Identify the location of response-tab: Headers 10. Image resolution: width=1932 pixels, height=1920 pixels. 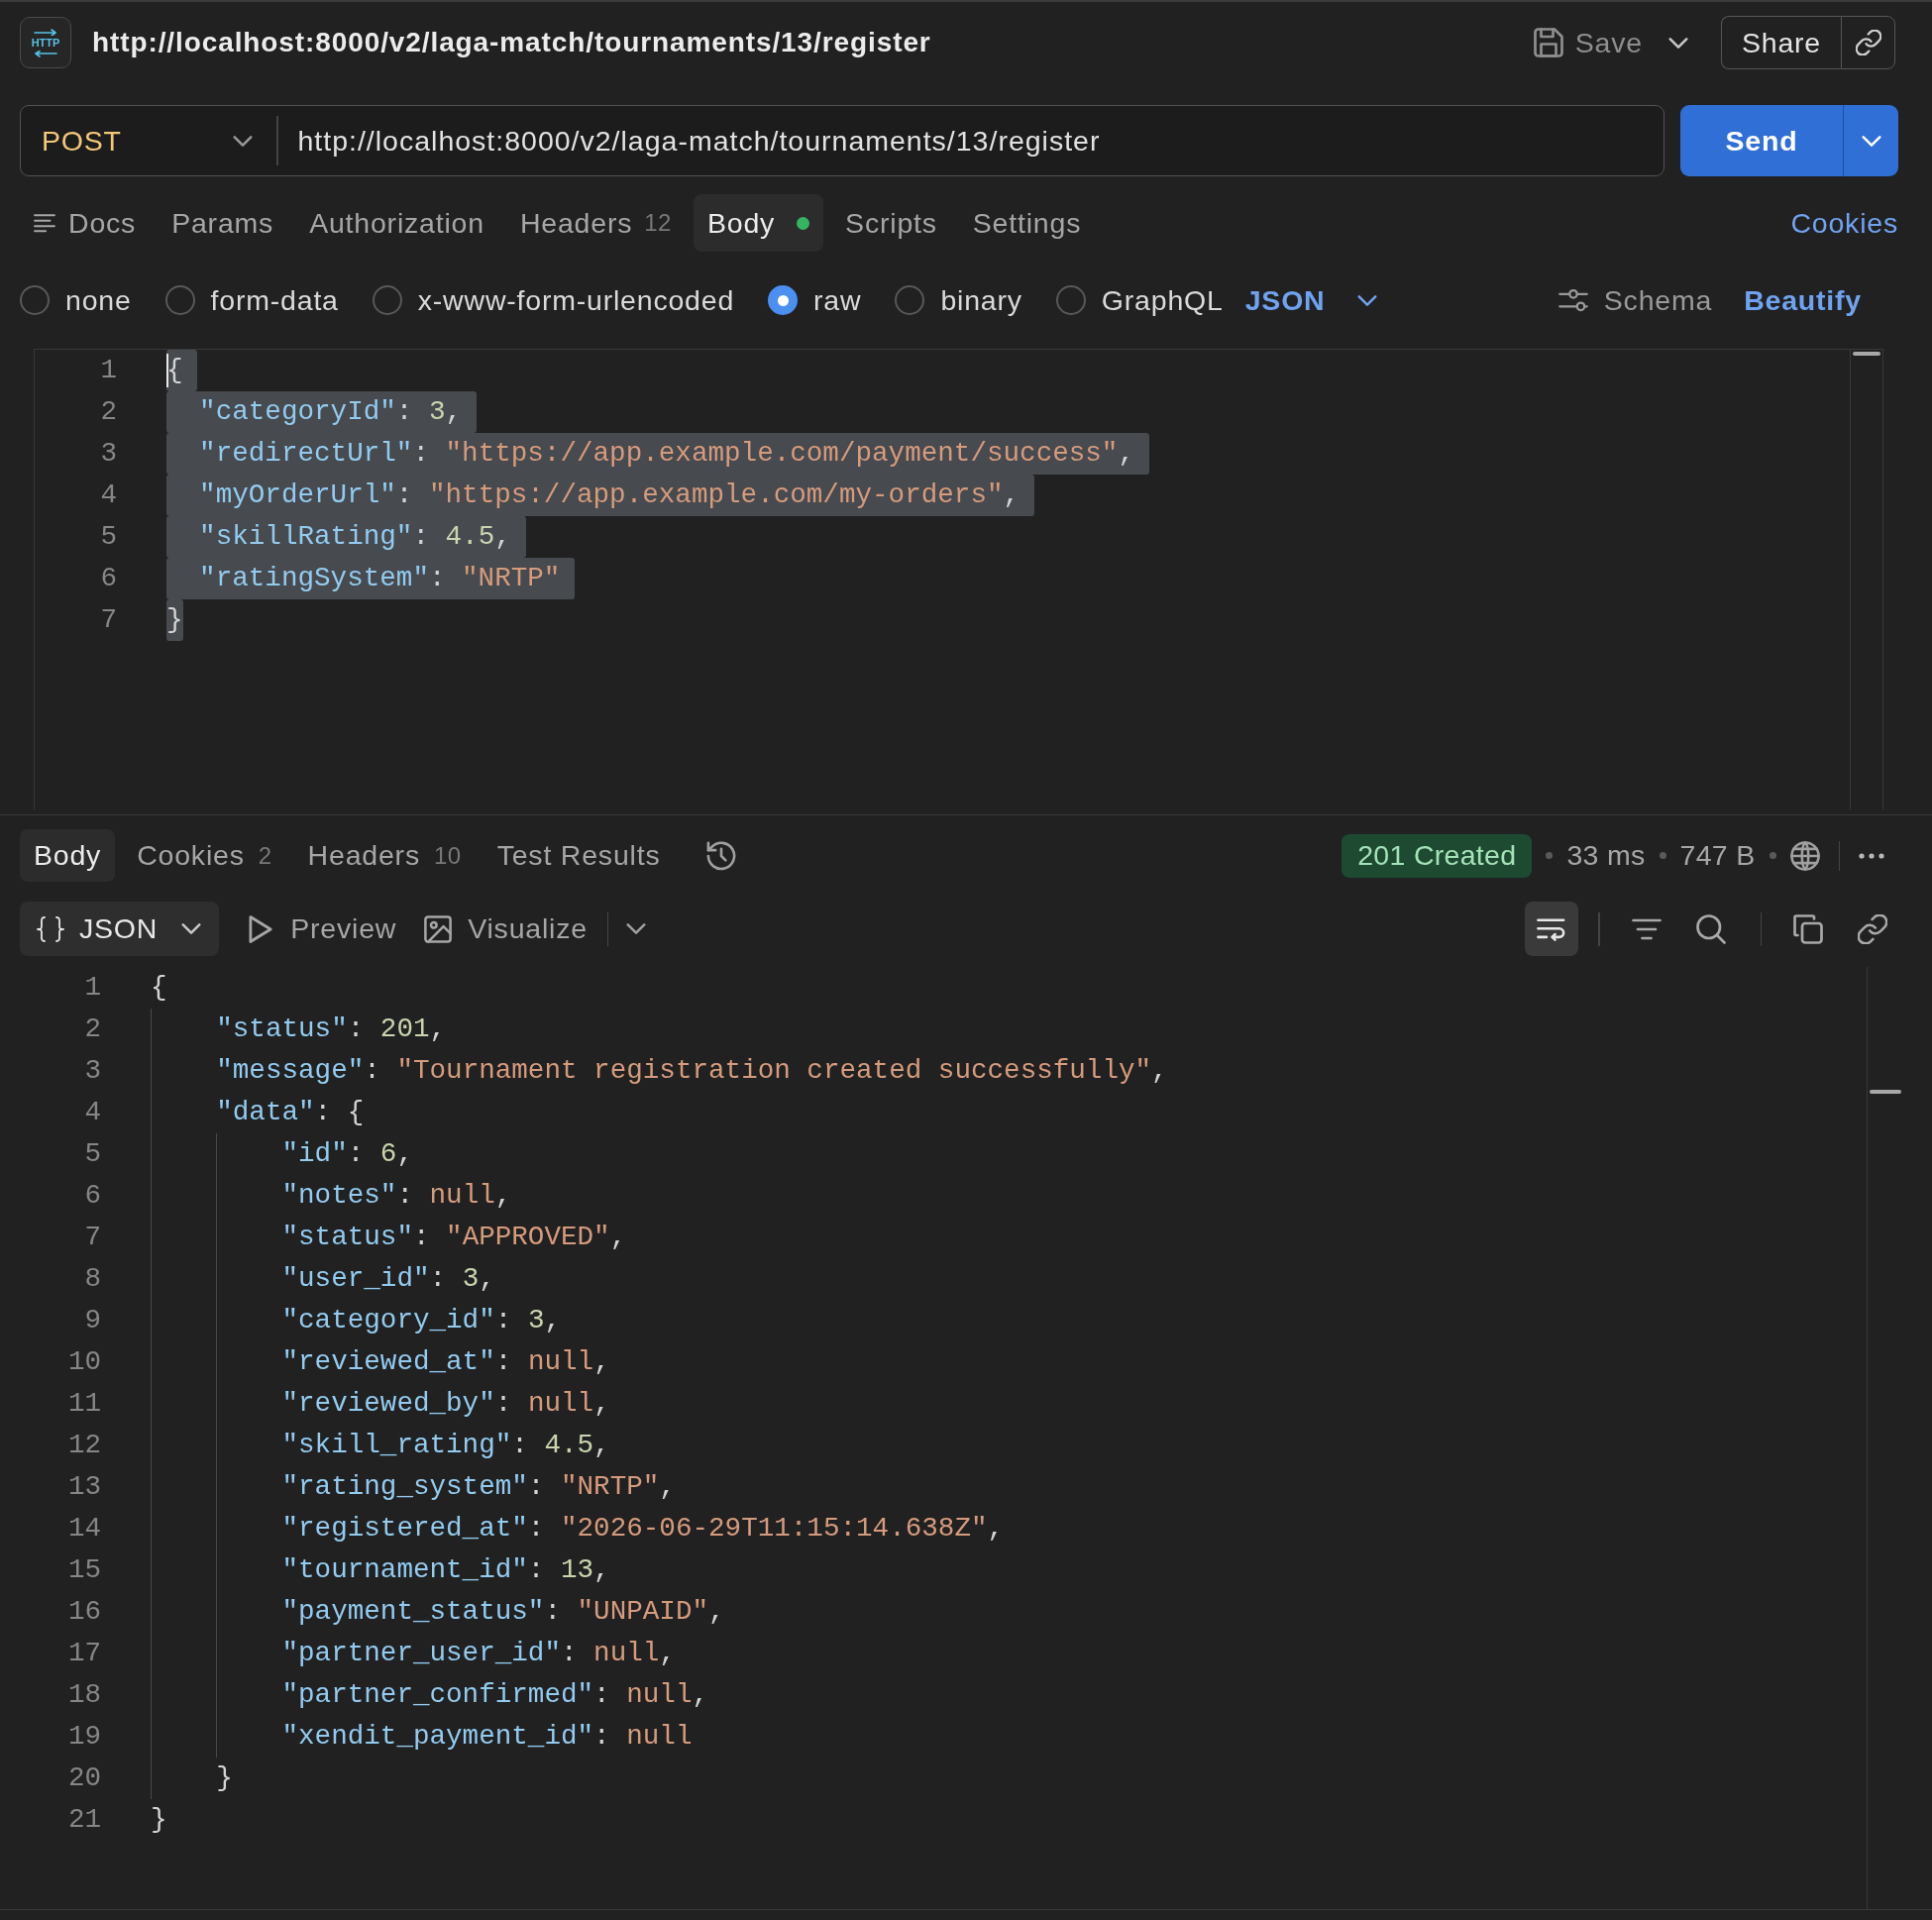
(384, 855).